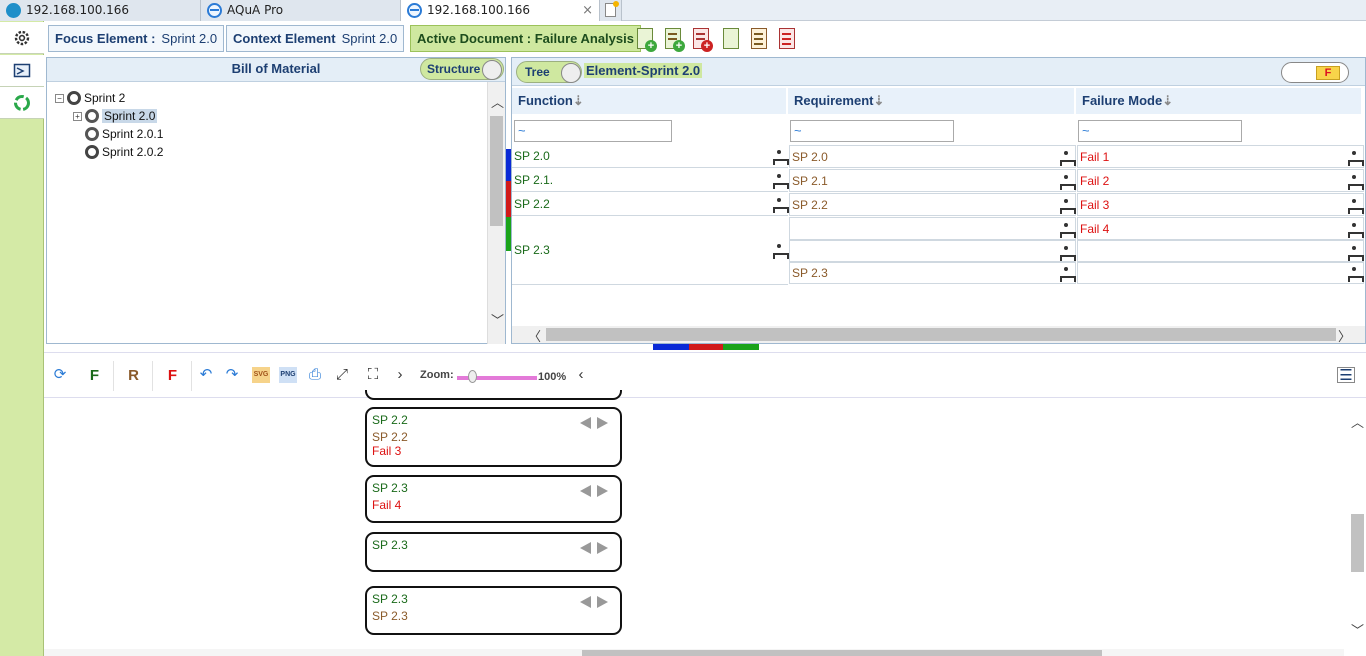 This screenshot has height=656, width=1366. Describe the element at coordinates (493, 499) in the screenshot. I see `graph-card: SP 2.3 Fail 4` at that location.